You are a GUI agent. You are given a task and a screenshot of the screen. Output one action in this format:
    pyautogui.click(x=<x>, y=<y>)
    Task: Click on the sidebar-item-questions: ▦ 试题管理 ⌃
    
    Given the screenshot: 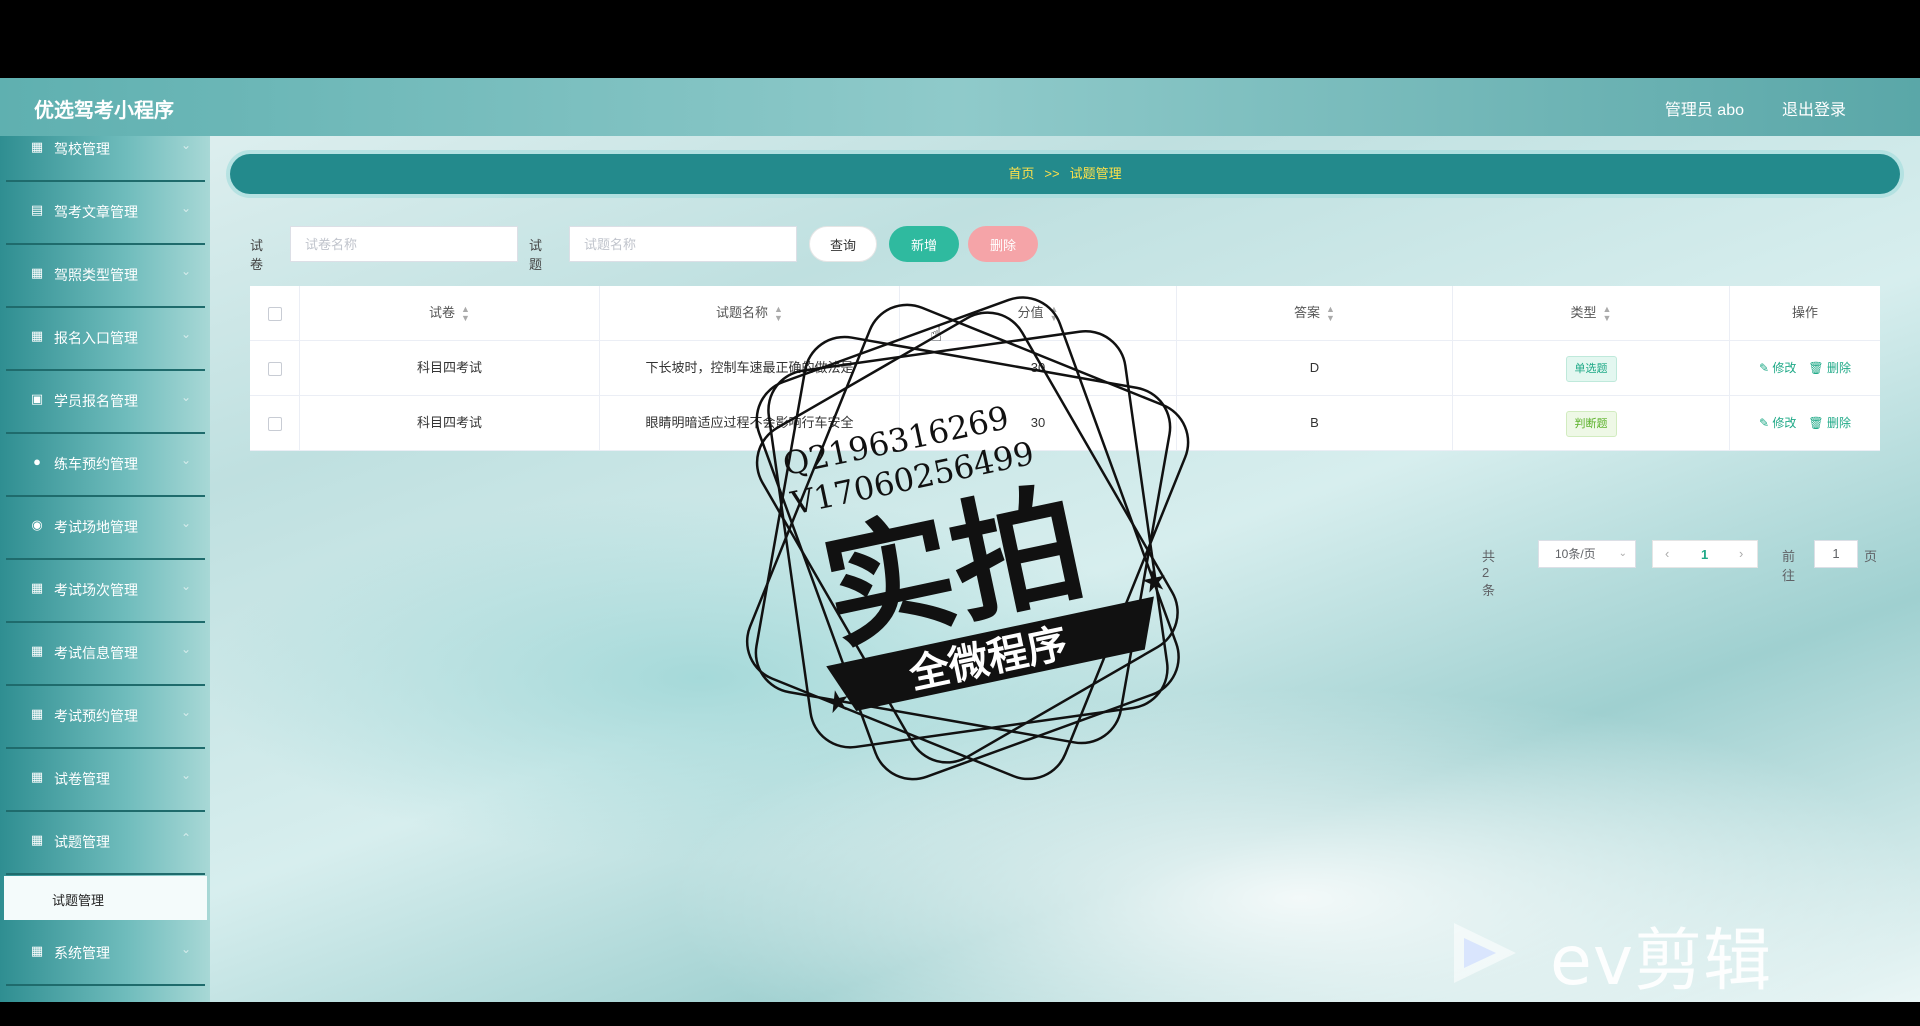 What is the action you would take?
    pyautogui.click(x=105, y=843)
    